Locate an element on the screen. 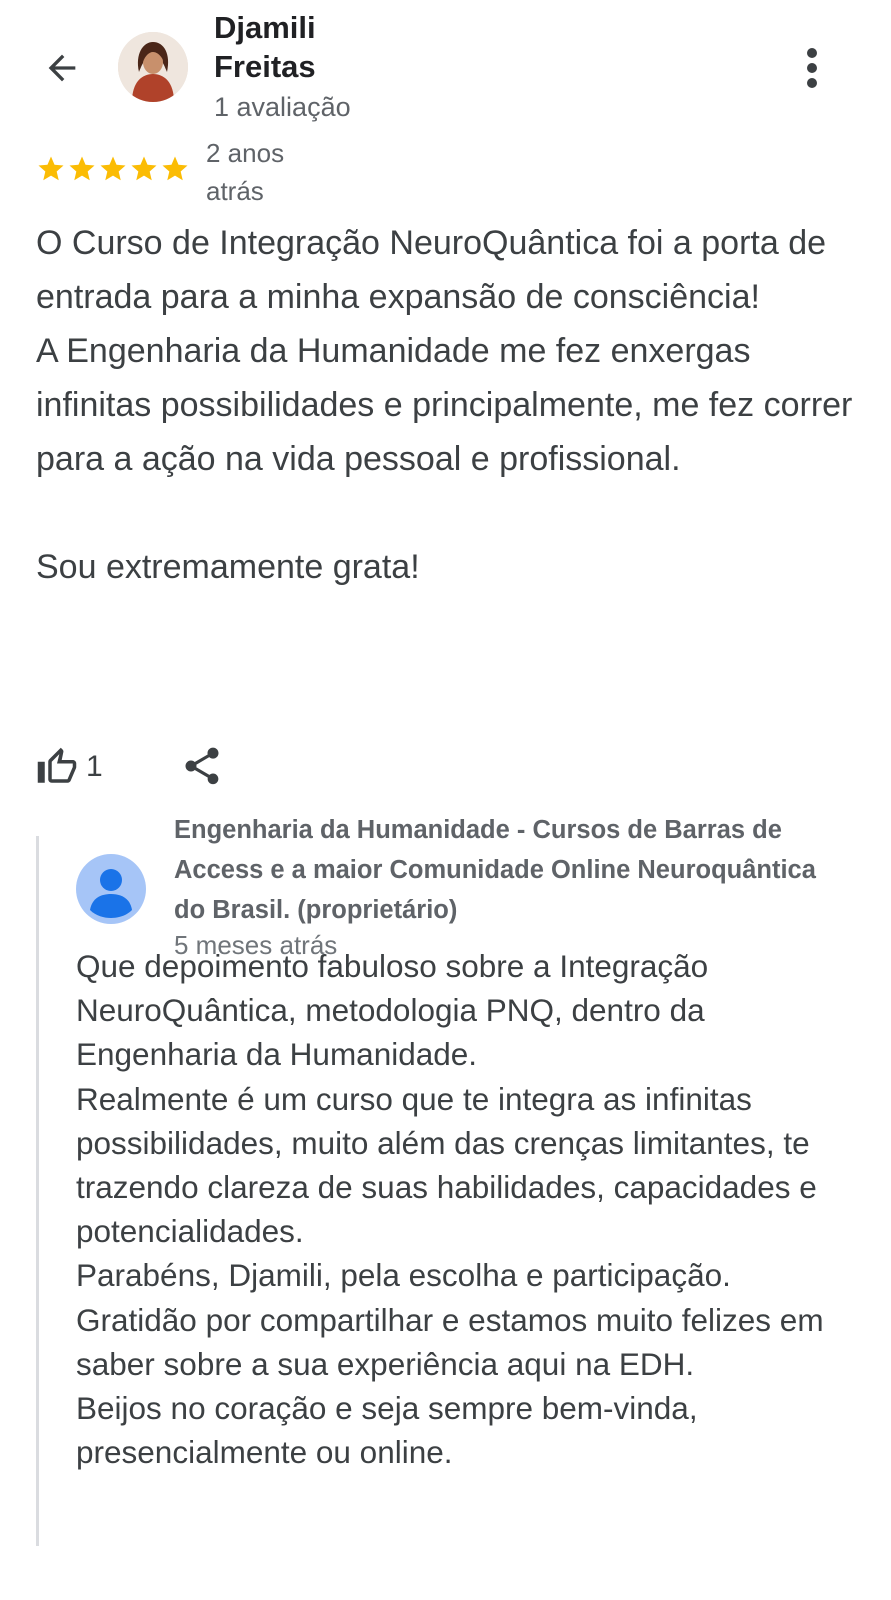 The width and height of the screenshot is (891, 1600). reviewer-photo is located at coordinates (153, 67).